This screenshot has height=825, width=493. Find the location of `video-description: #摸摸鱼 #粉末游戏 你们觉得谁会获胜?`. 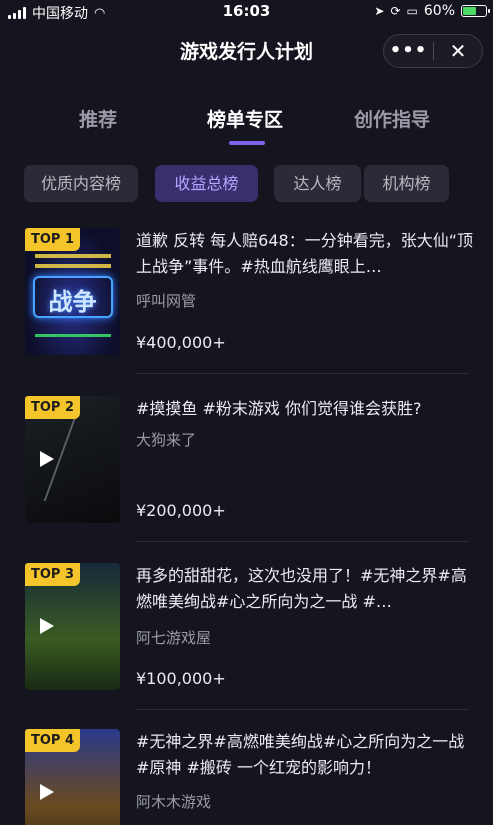

video-description: #摸摸鱼 #粉末游戏 你们觉得谁会获胜? is located at coordinates (306, 409).